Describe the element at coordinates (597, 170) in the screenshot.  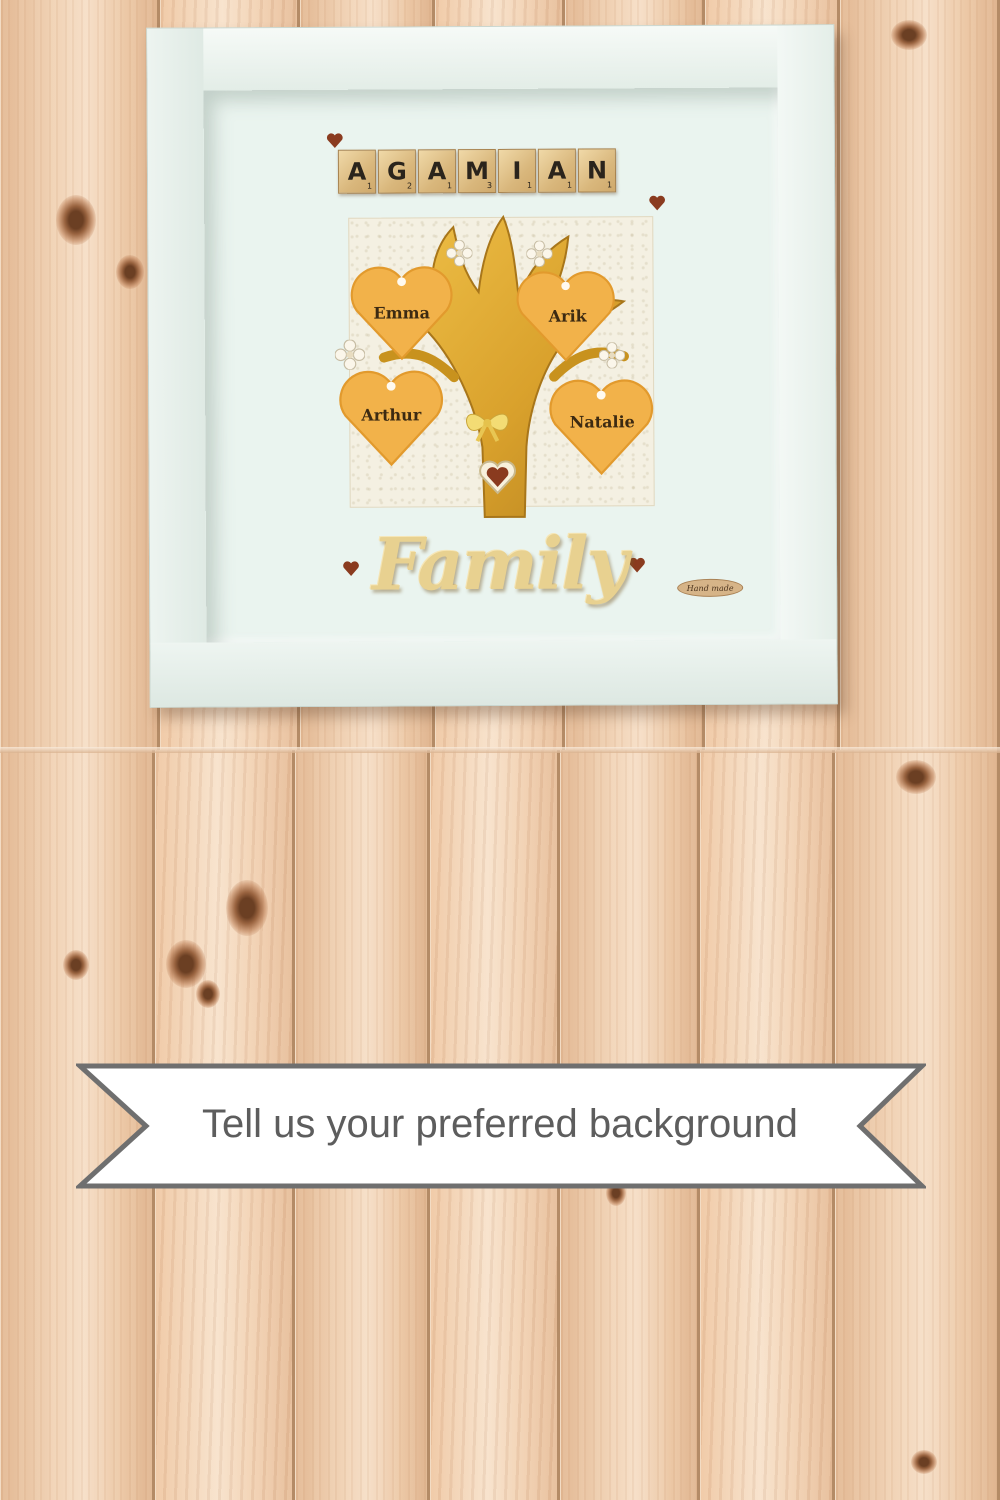
I see `scrabble-tile: N1` at that location.